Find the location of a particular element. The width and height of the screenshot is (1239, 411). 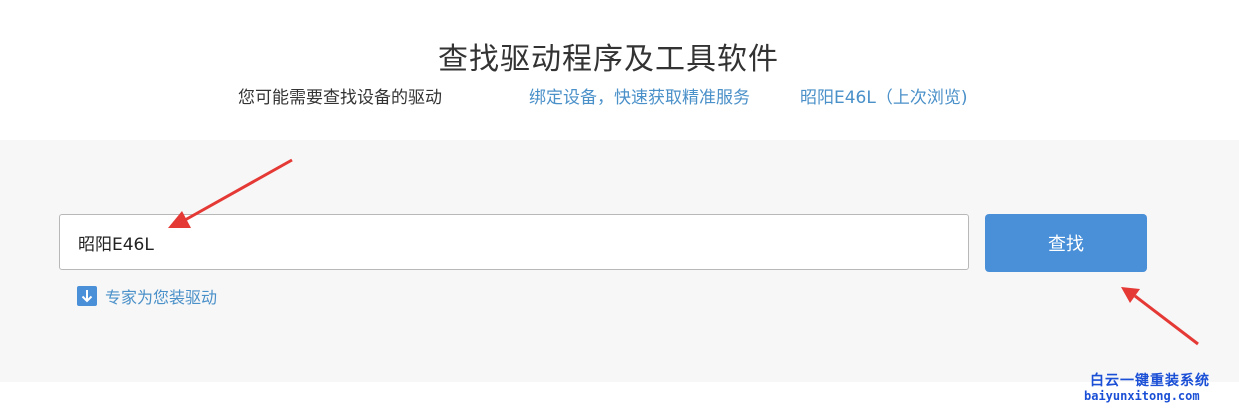

page-title: 查找驱动程序及工具软件 is located at coordinates (608, 59).